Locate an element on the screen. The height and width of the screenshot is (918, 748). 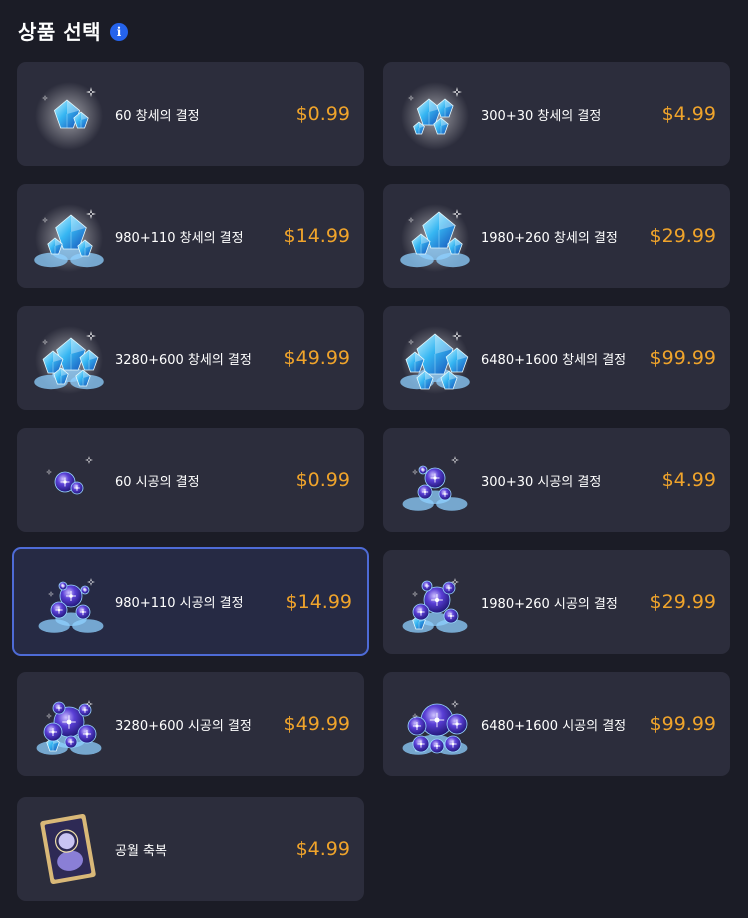
product-name: 980+110 창세의 결정 is located at coordinates (179, 238).